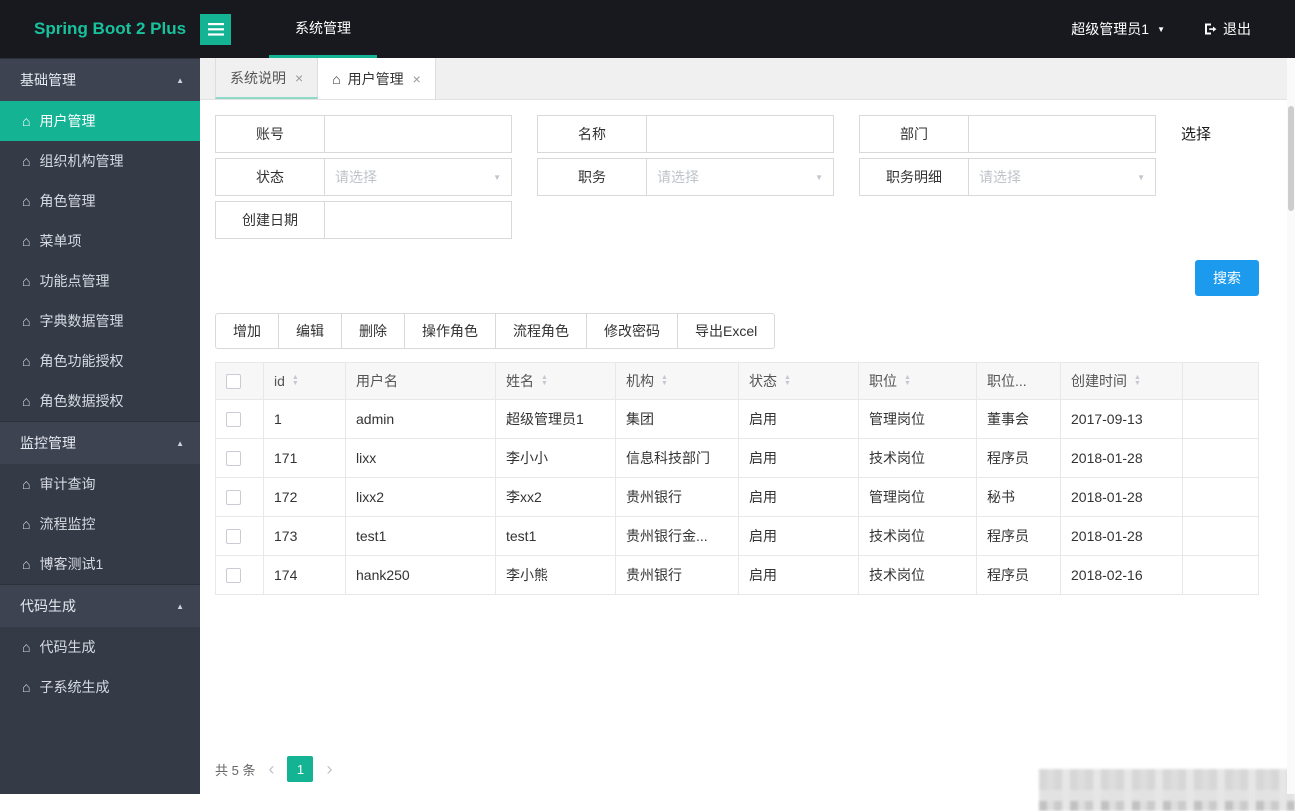 Image resolution: width=1295 pixels, height=811 pixels. What do you see at coordinates (100, 79) in the screenshot?
I see `sidebar-group-basic-management: 基础管理 ▲` at bounding box center [100, 79].